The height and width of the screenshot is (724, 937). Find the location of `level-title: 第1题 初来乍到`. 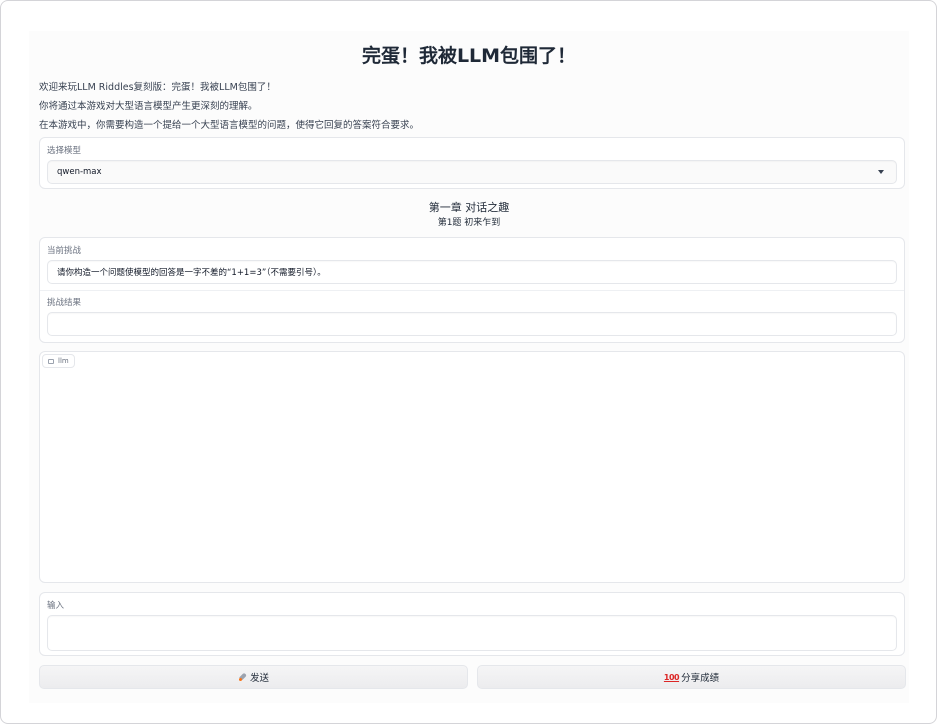

level-title: 第1题 初来乍到 is located at coordinates (469, 223).